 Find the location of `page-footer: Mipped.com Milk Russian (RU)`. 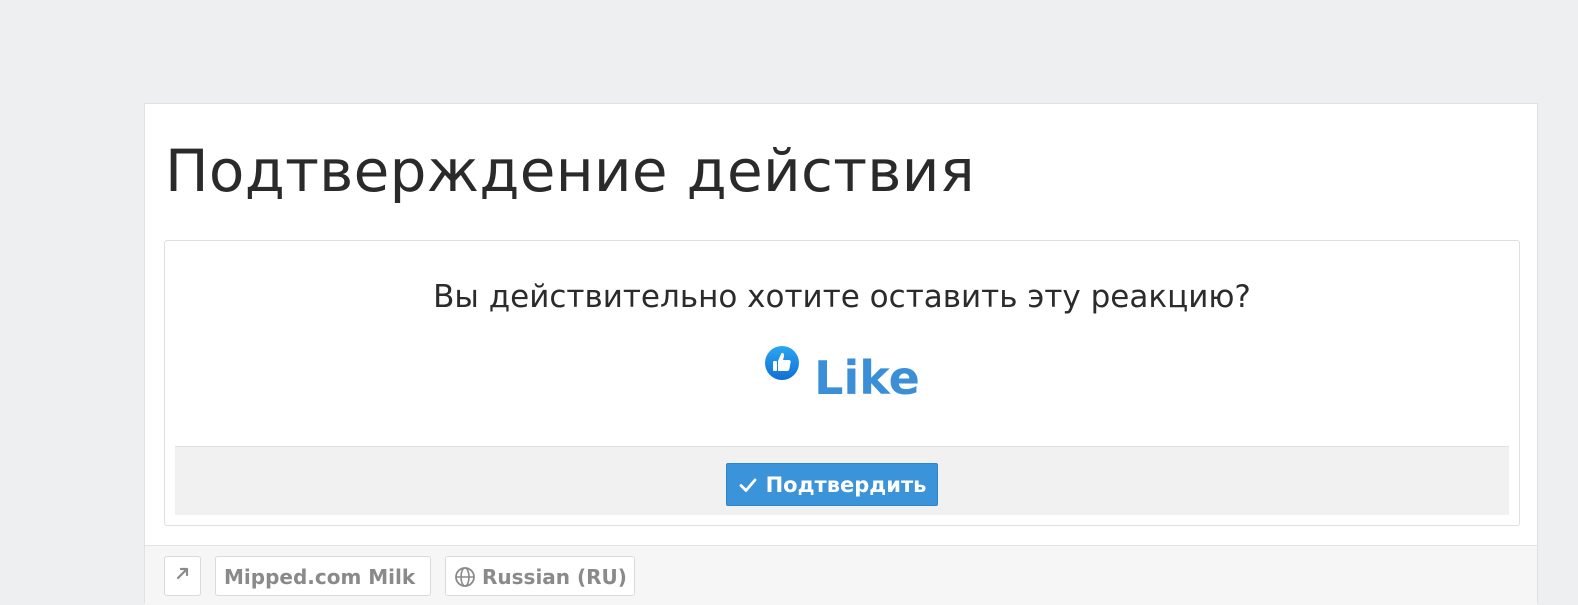

page-footer: Mipped.com Milk Russian (RU) is located at coordinates (841, 575).